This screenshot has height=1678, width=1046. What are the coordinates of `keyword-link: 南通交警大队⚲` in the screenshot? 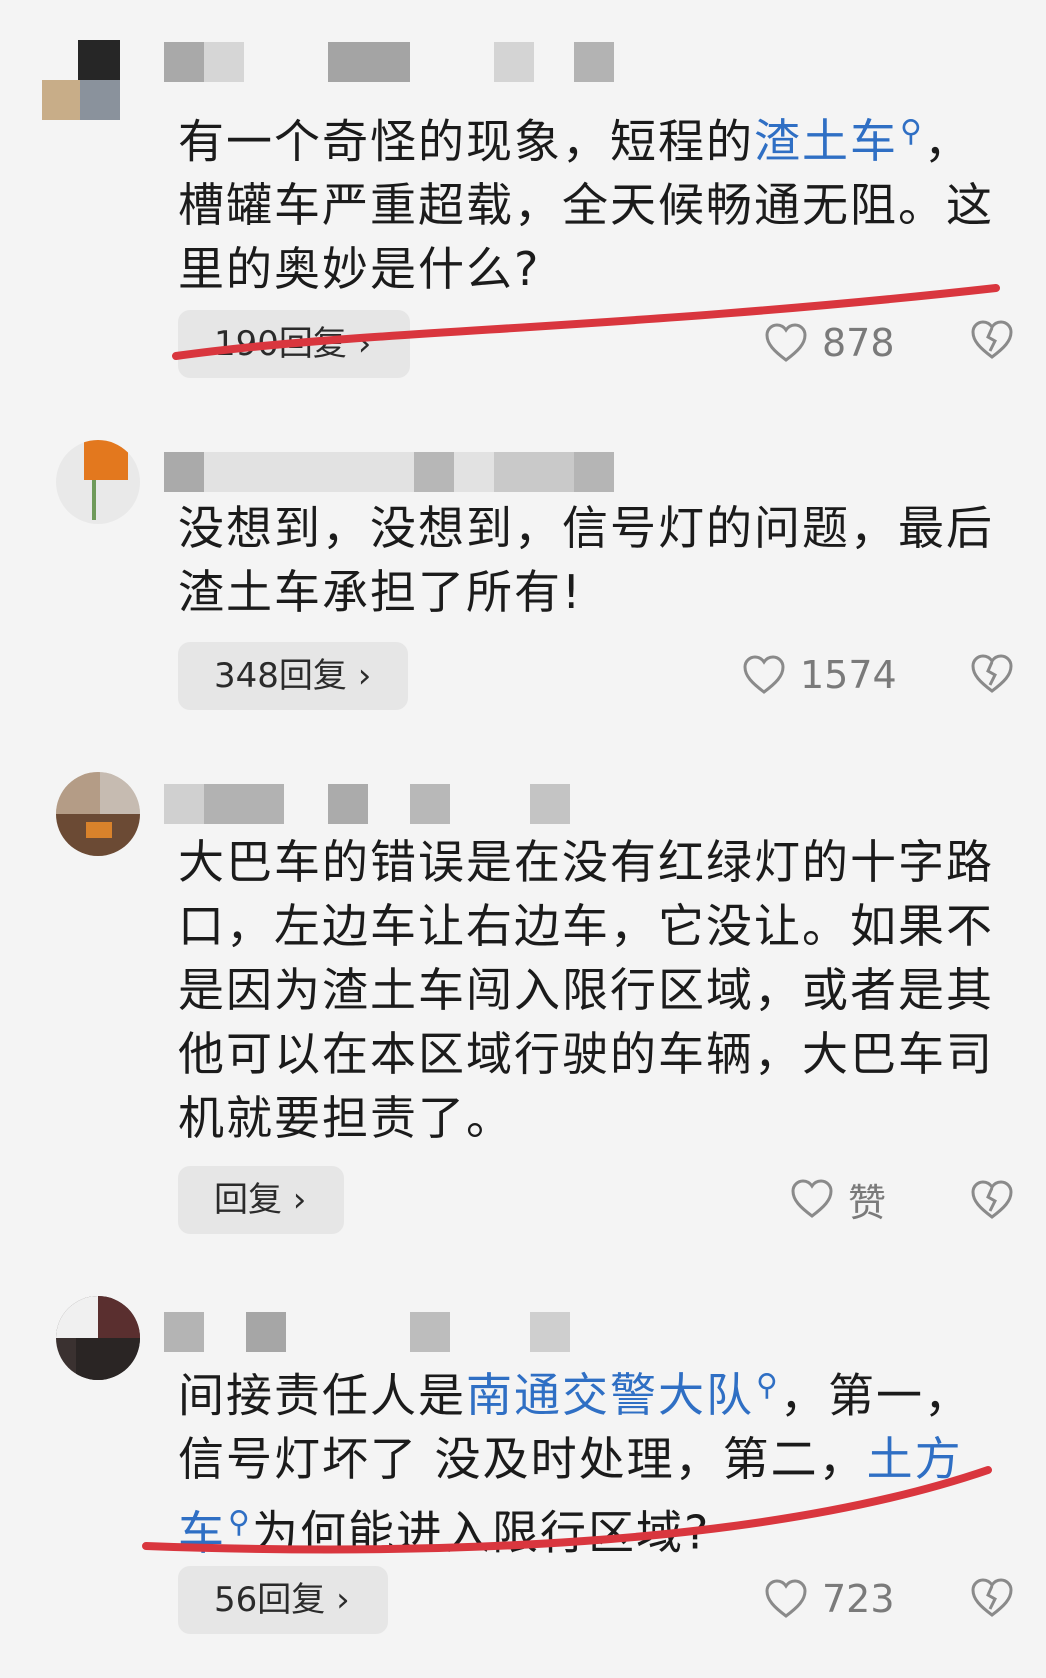 It's located at (623, 1395).